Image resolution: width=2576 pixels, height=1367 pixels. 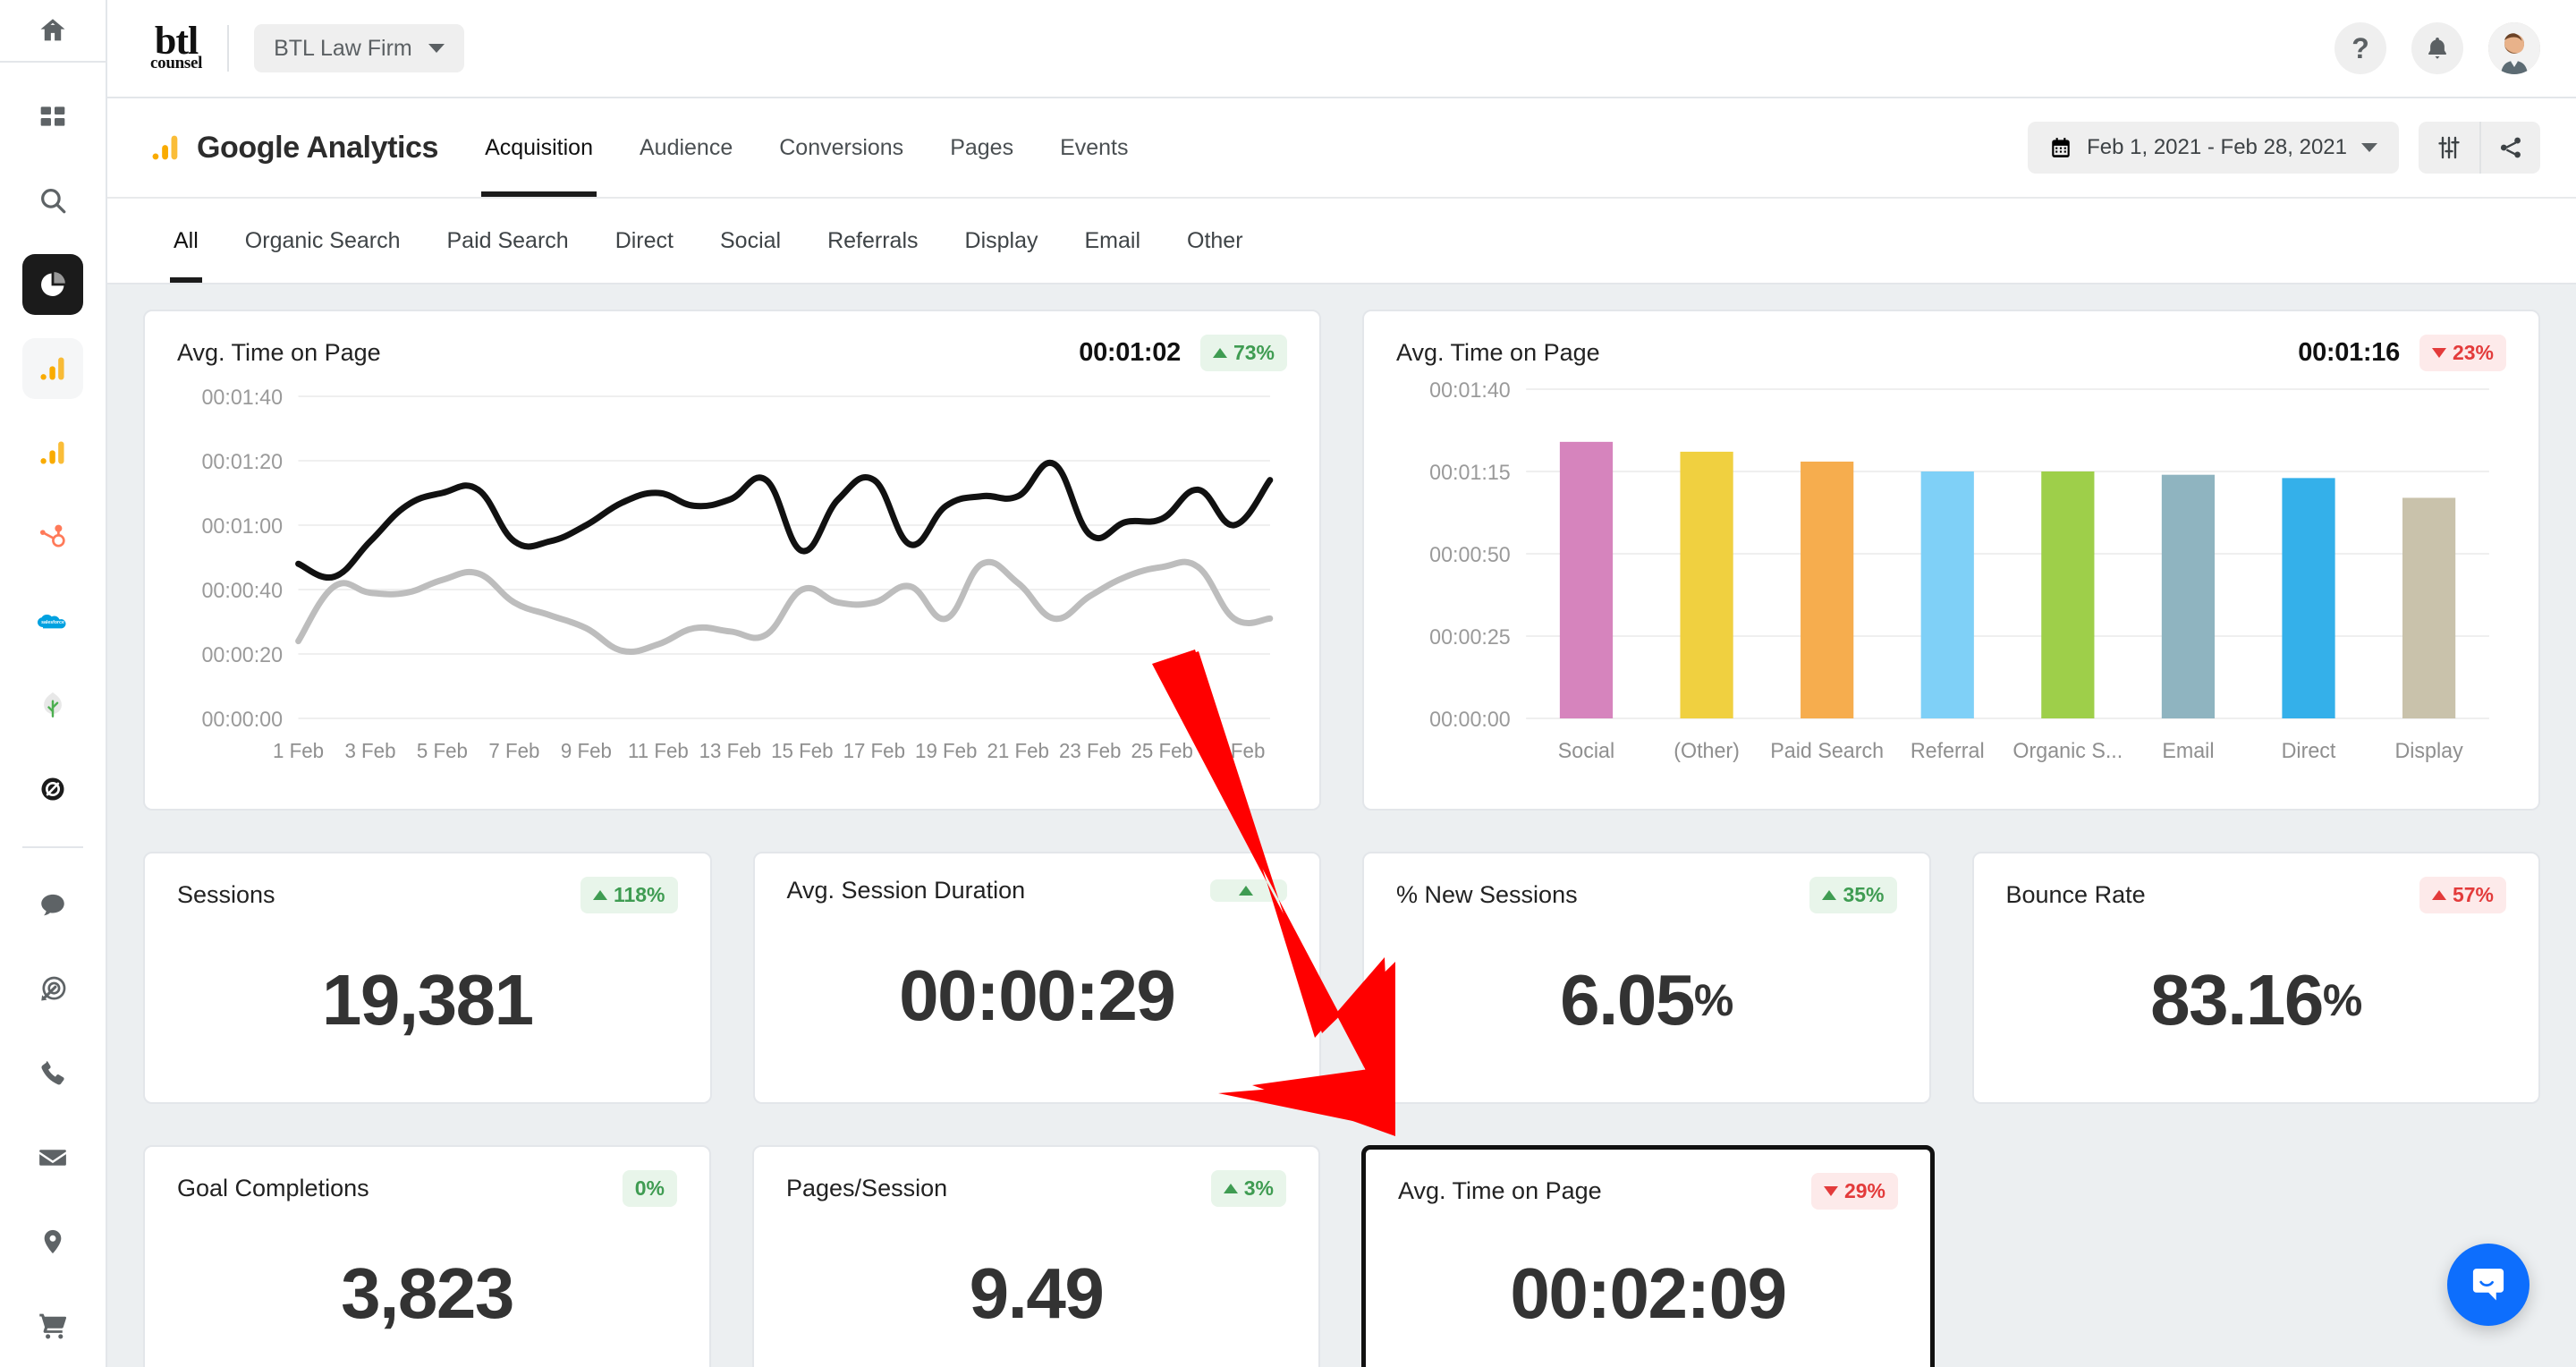 I want to click on svg-text: 00:01:40, so click(x=1470, y=391).